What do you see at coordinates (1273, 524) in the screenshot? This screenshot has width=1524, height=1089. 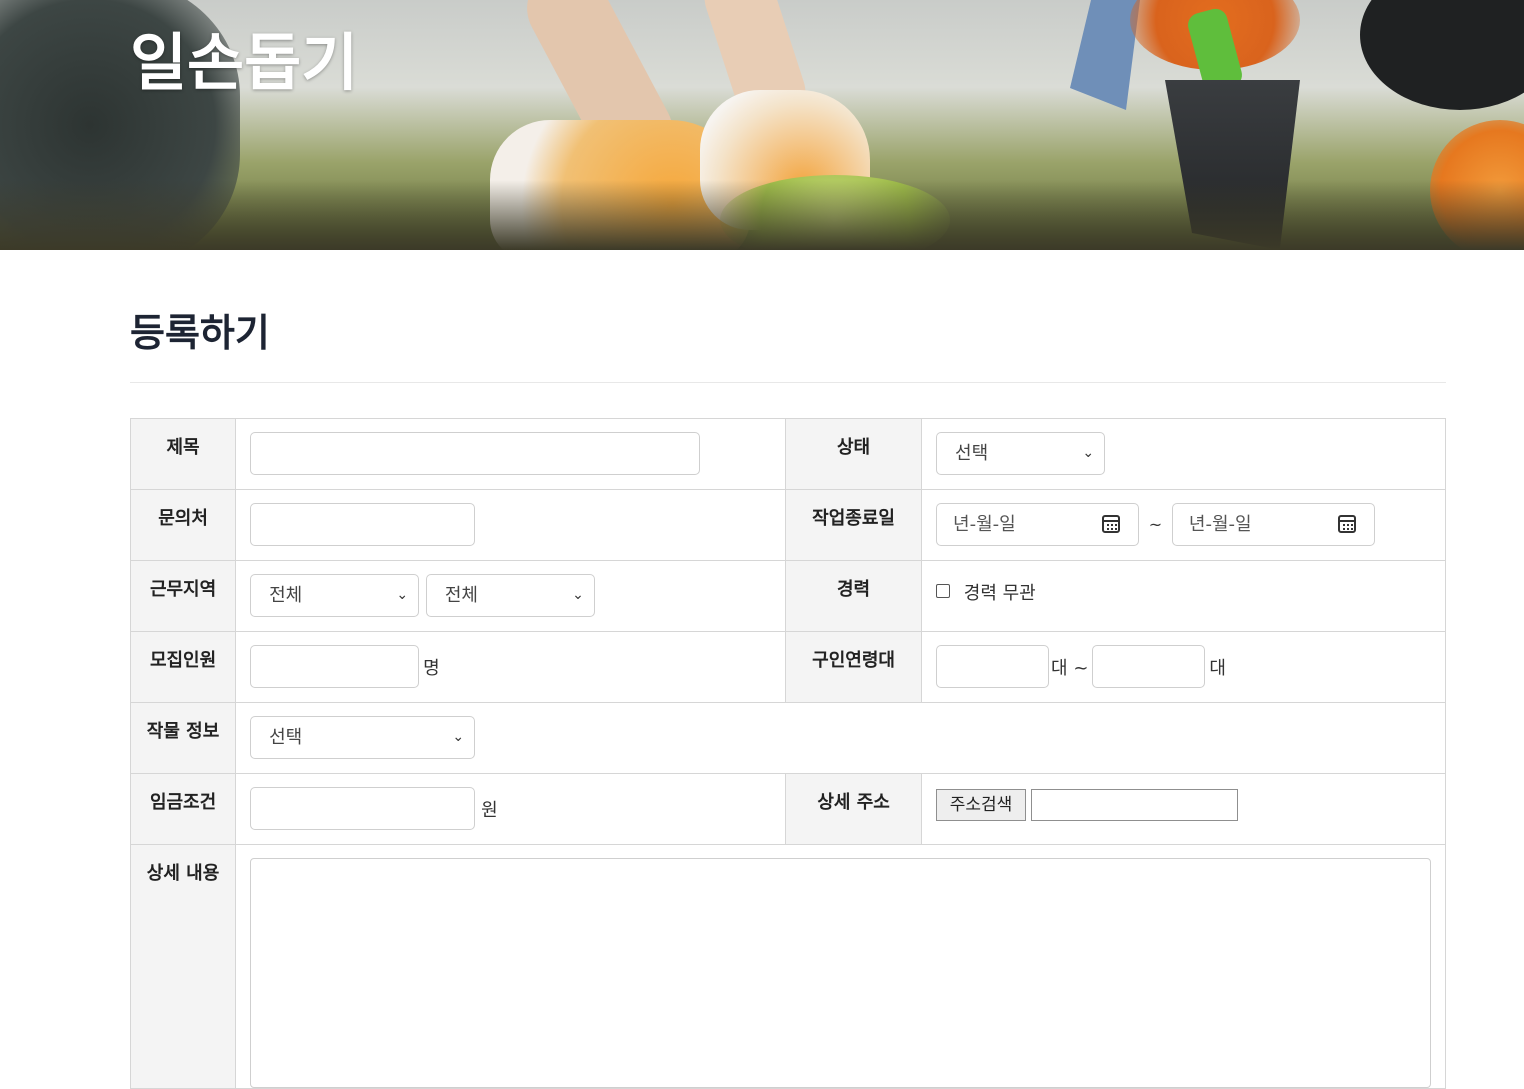 I see `end-date-input: 년-월-일` at bounding box center [1273, 524].